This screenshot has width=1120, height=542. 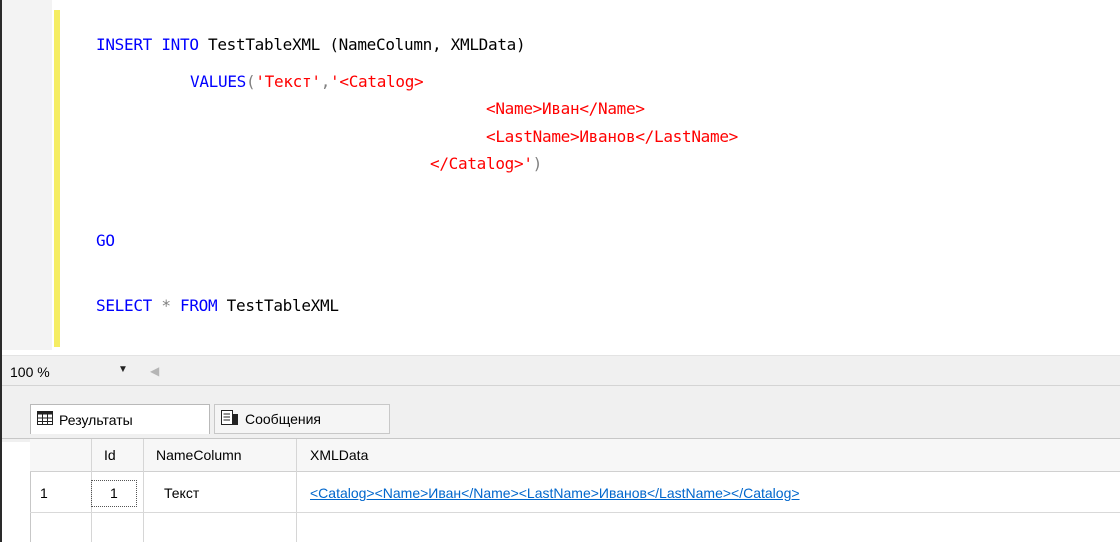 What do you see at coordinates (166, 305) in the screenshot?
I see `operator: *` at bounding box center [166, 305].